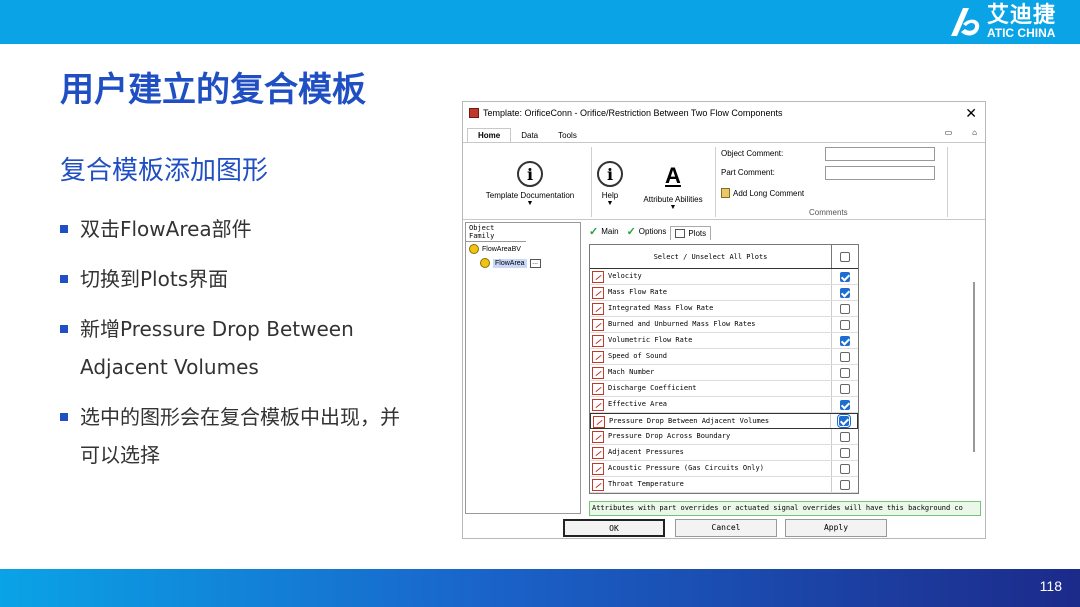 This screenshot has width=1080, height=607. Describe the element at coordinates (880, 154) in the screenshot. I see `object-comment-input` at that location.